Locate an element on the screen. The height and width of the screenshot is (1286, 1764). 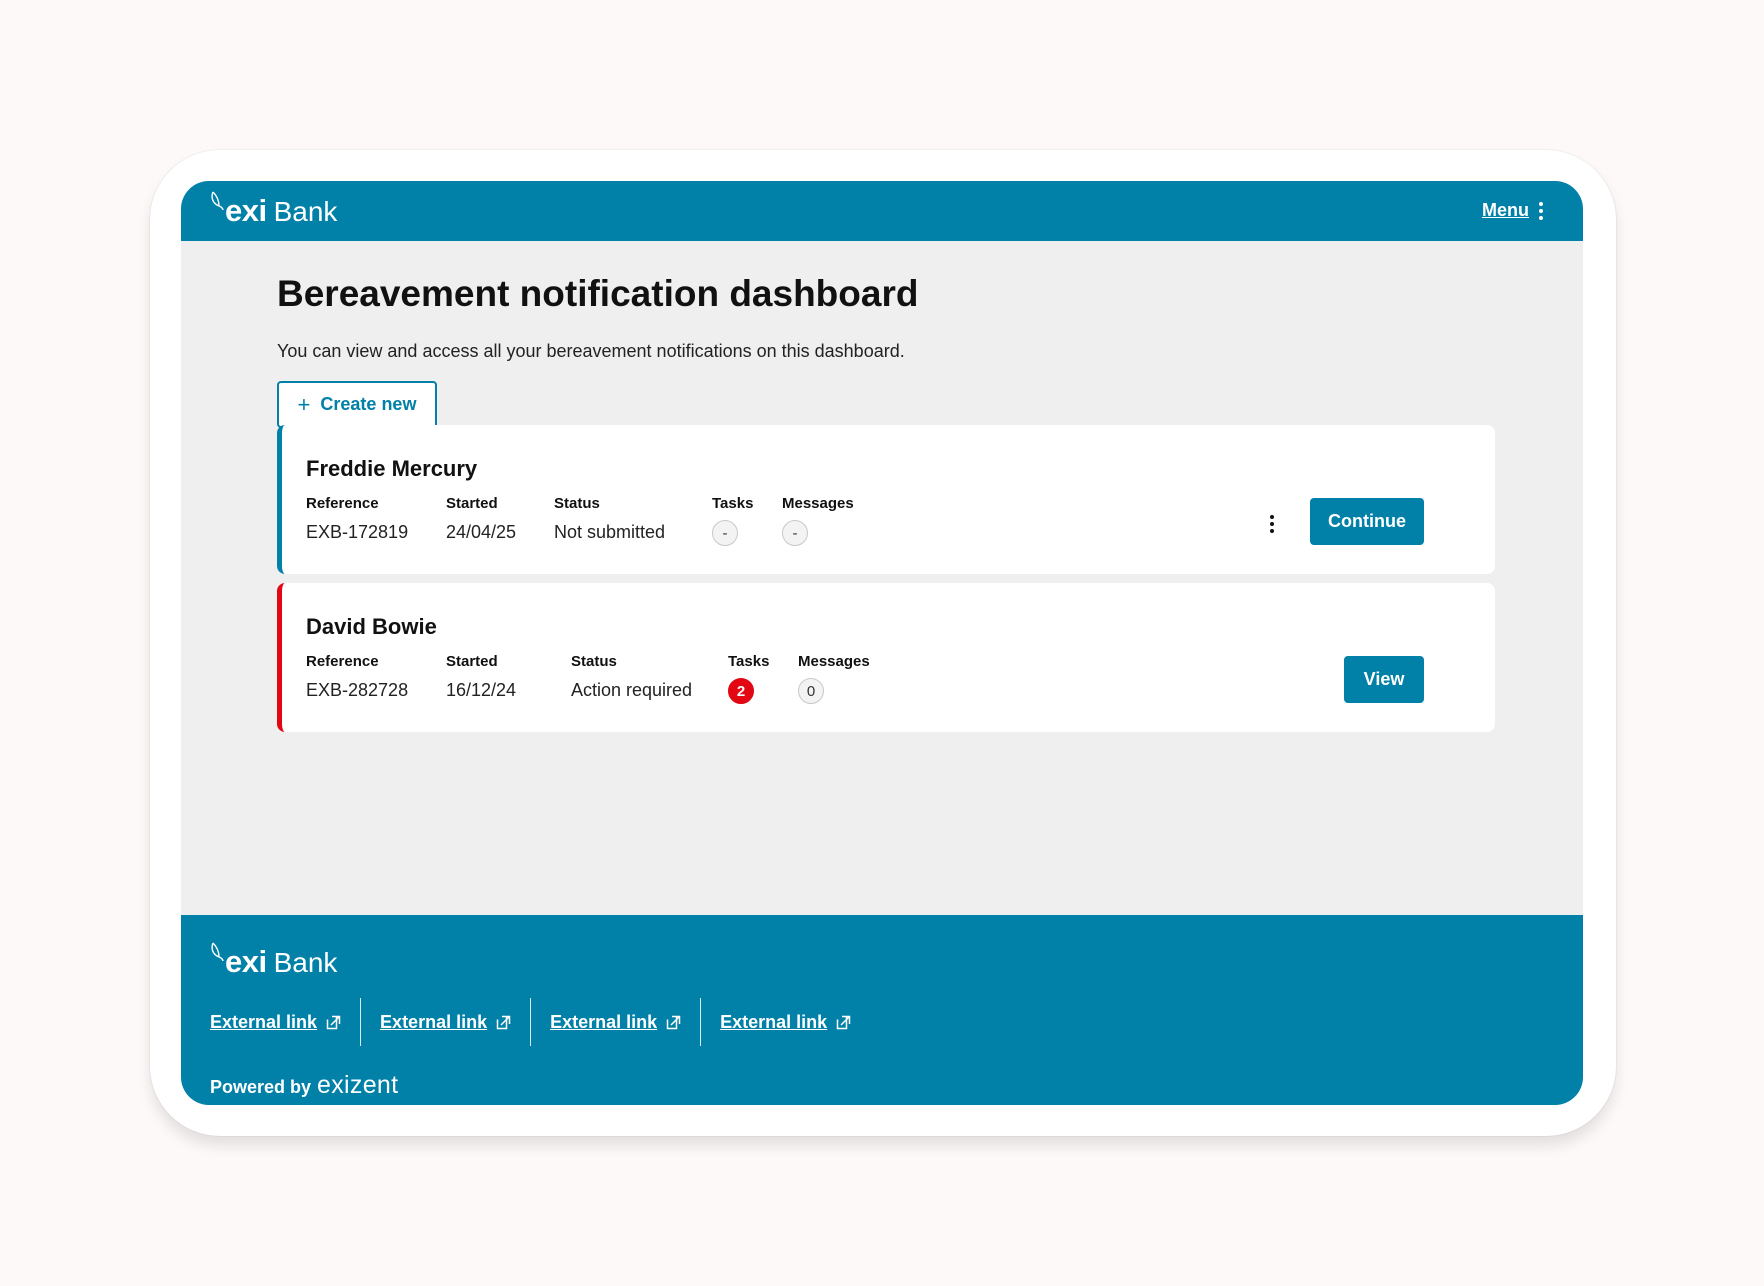
tasks-column: Tasks - is located at coordinates (732, 520).